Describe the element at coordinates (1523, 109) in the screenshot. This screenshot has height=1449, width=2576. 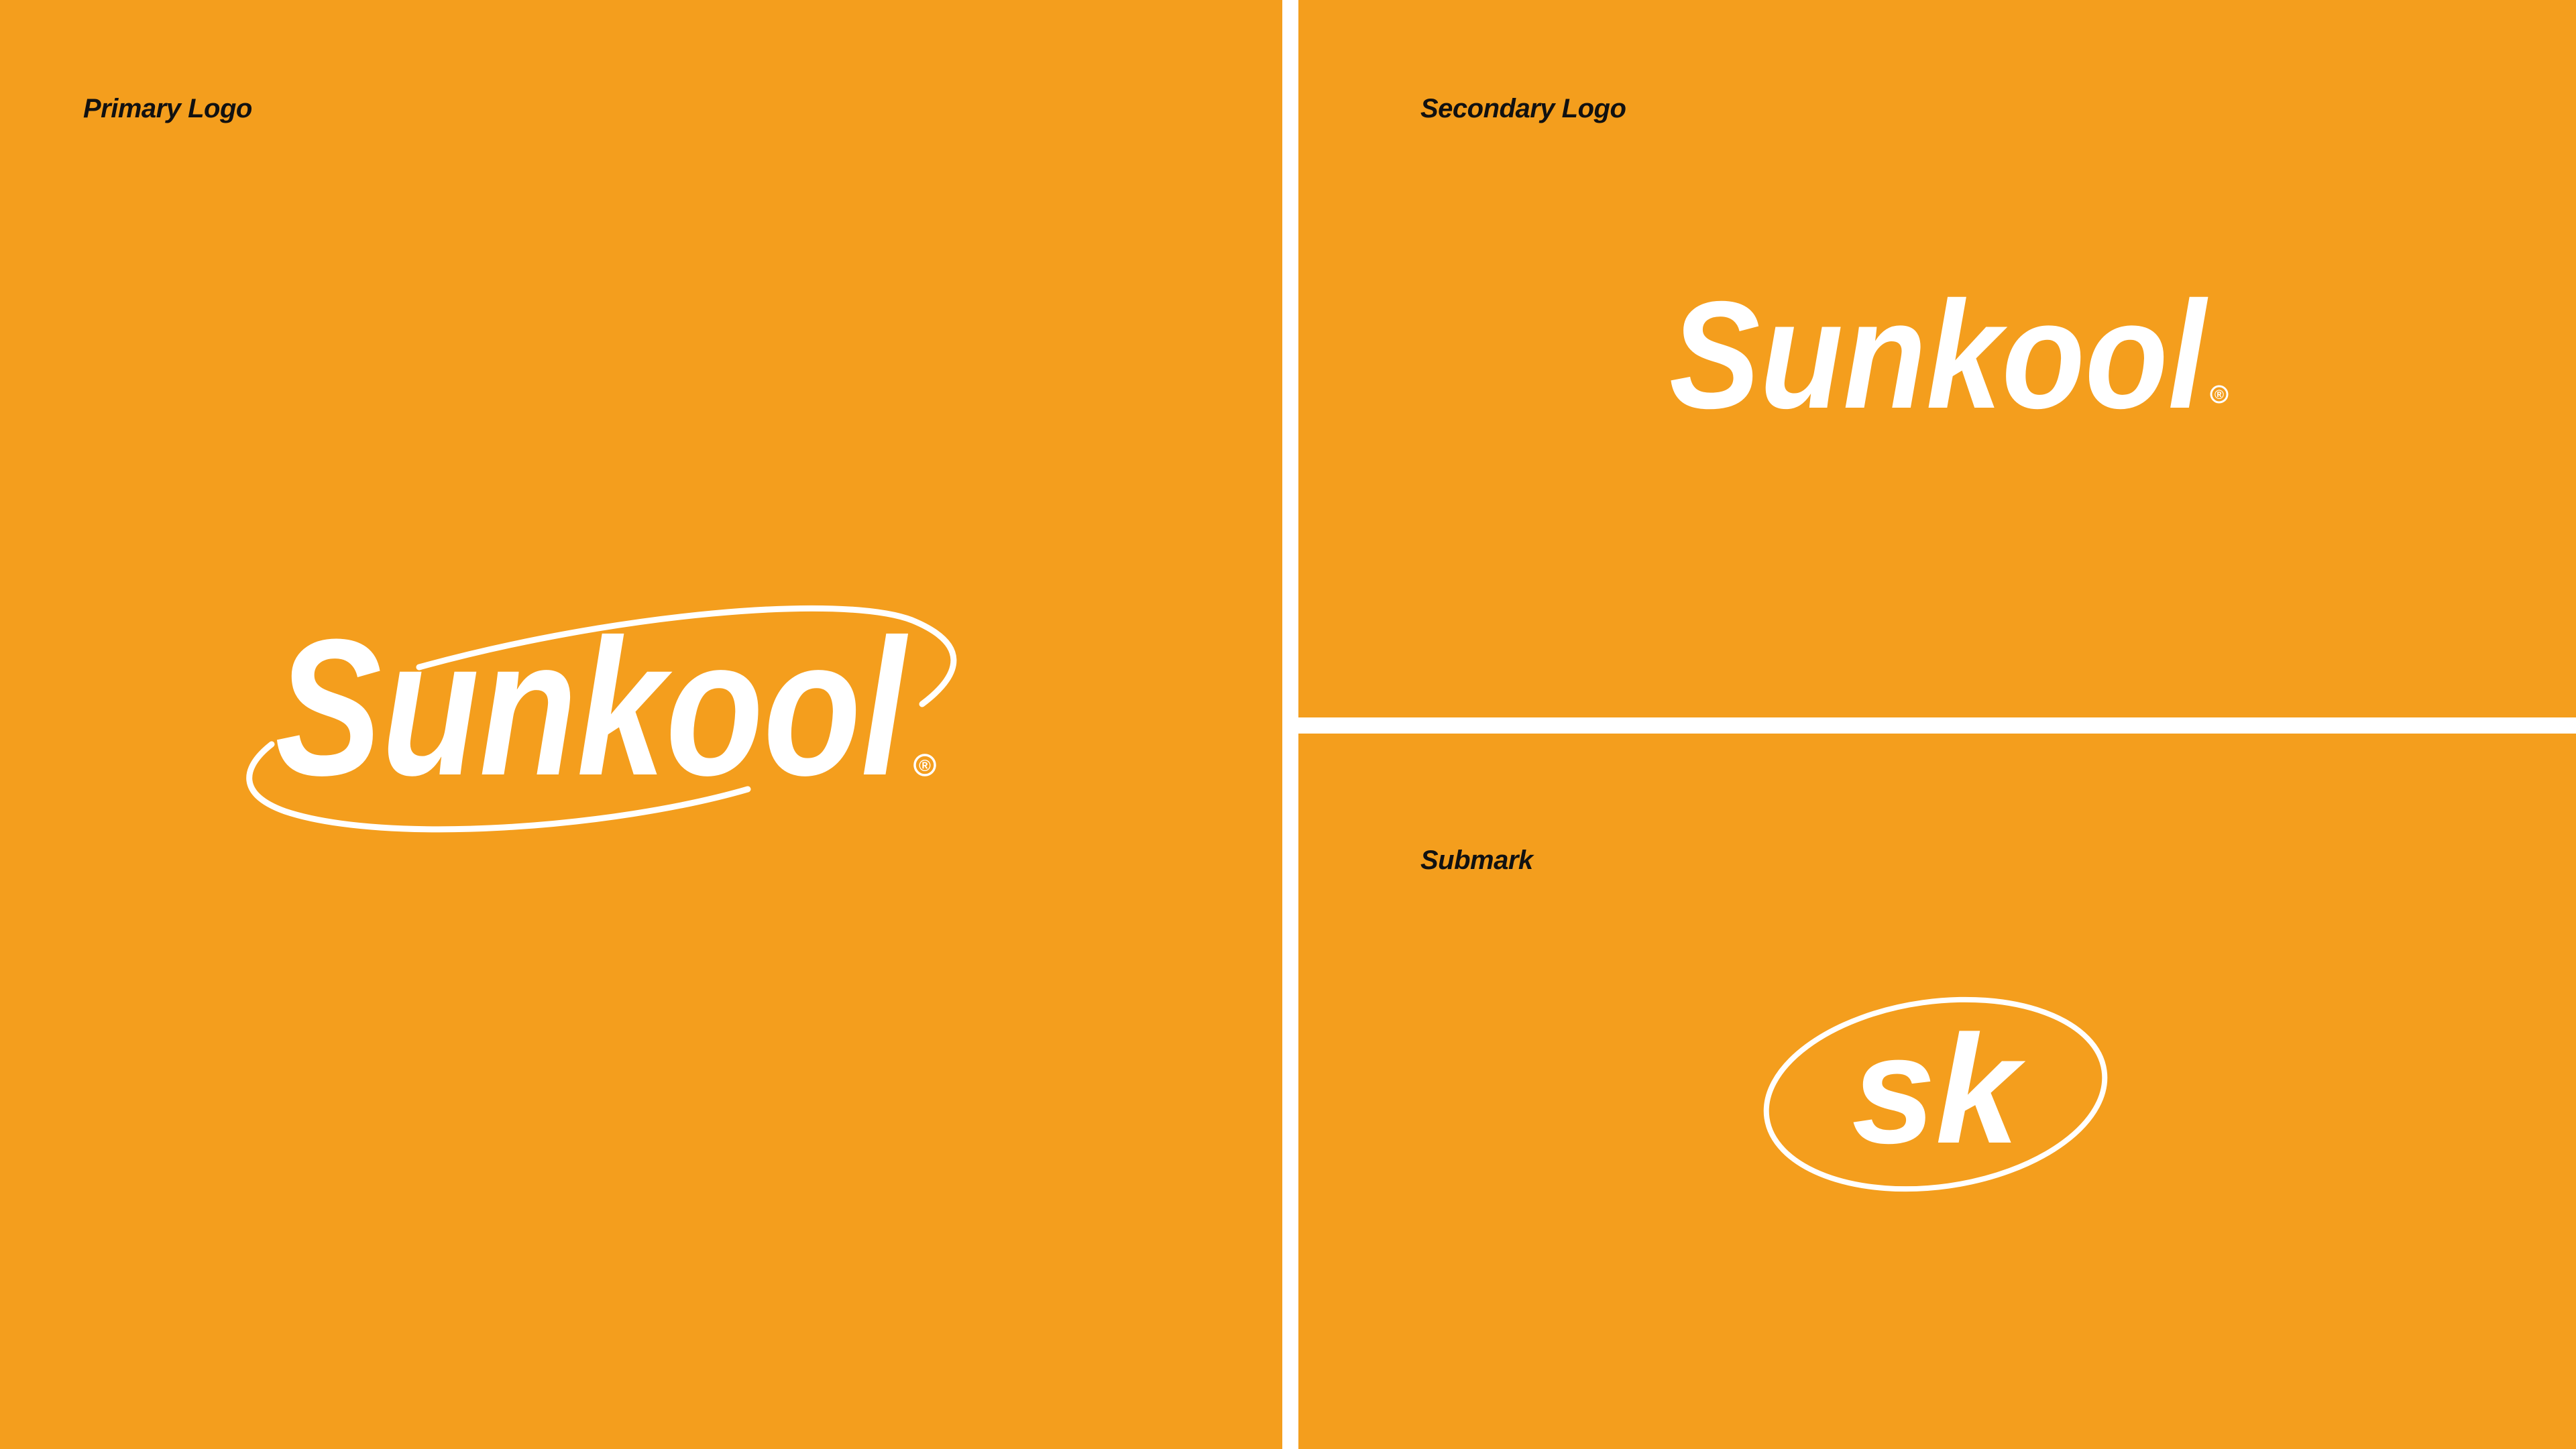
I see `secondary-logo-label: Secondary Logo` at that location.